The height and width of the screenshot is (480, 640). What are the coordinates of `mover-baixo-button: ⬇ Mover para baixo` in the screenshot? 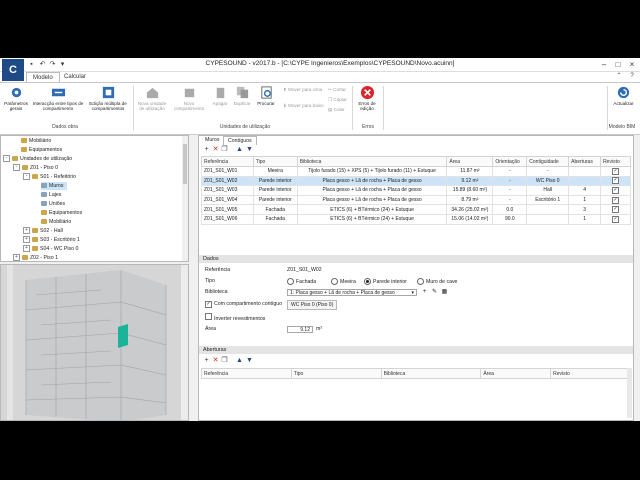 It's located at (303, 105).